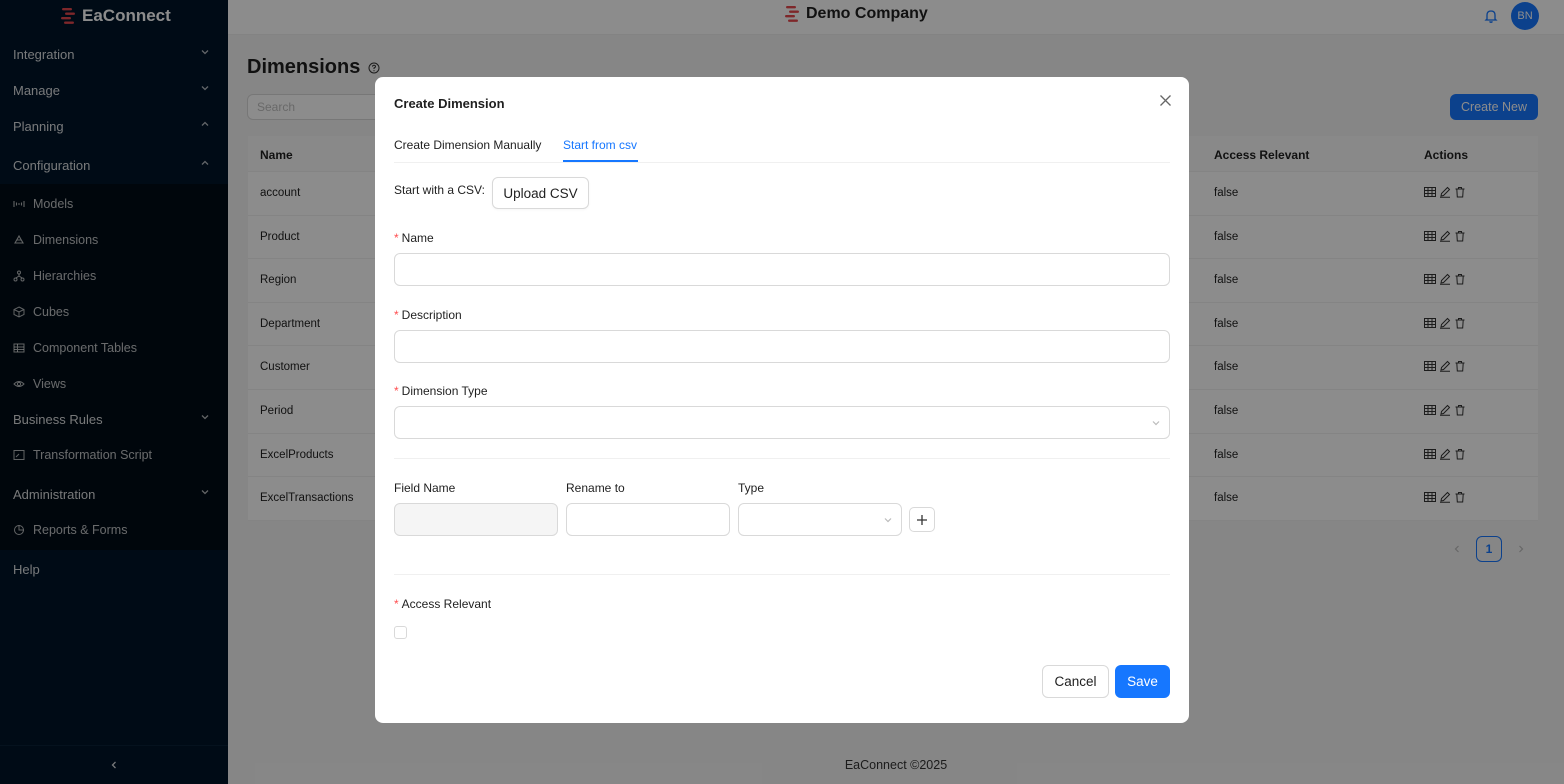 This screenshot has height=784, width=1564. Describe the element at coordinates (540, 193) in the screenshot. I see `upload-csv-button: Upload CSV` at that location.